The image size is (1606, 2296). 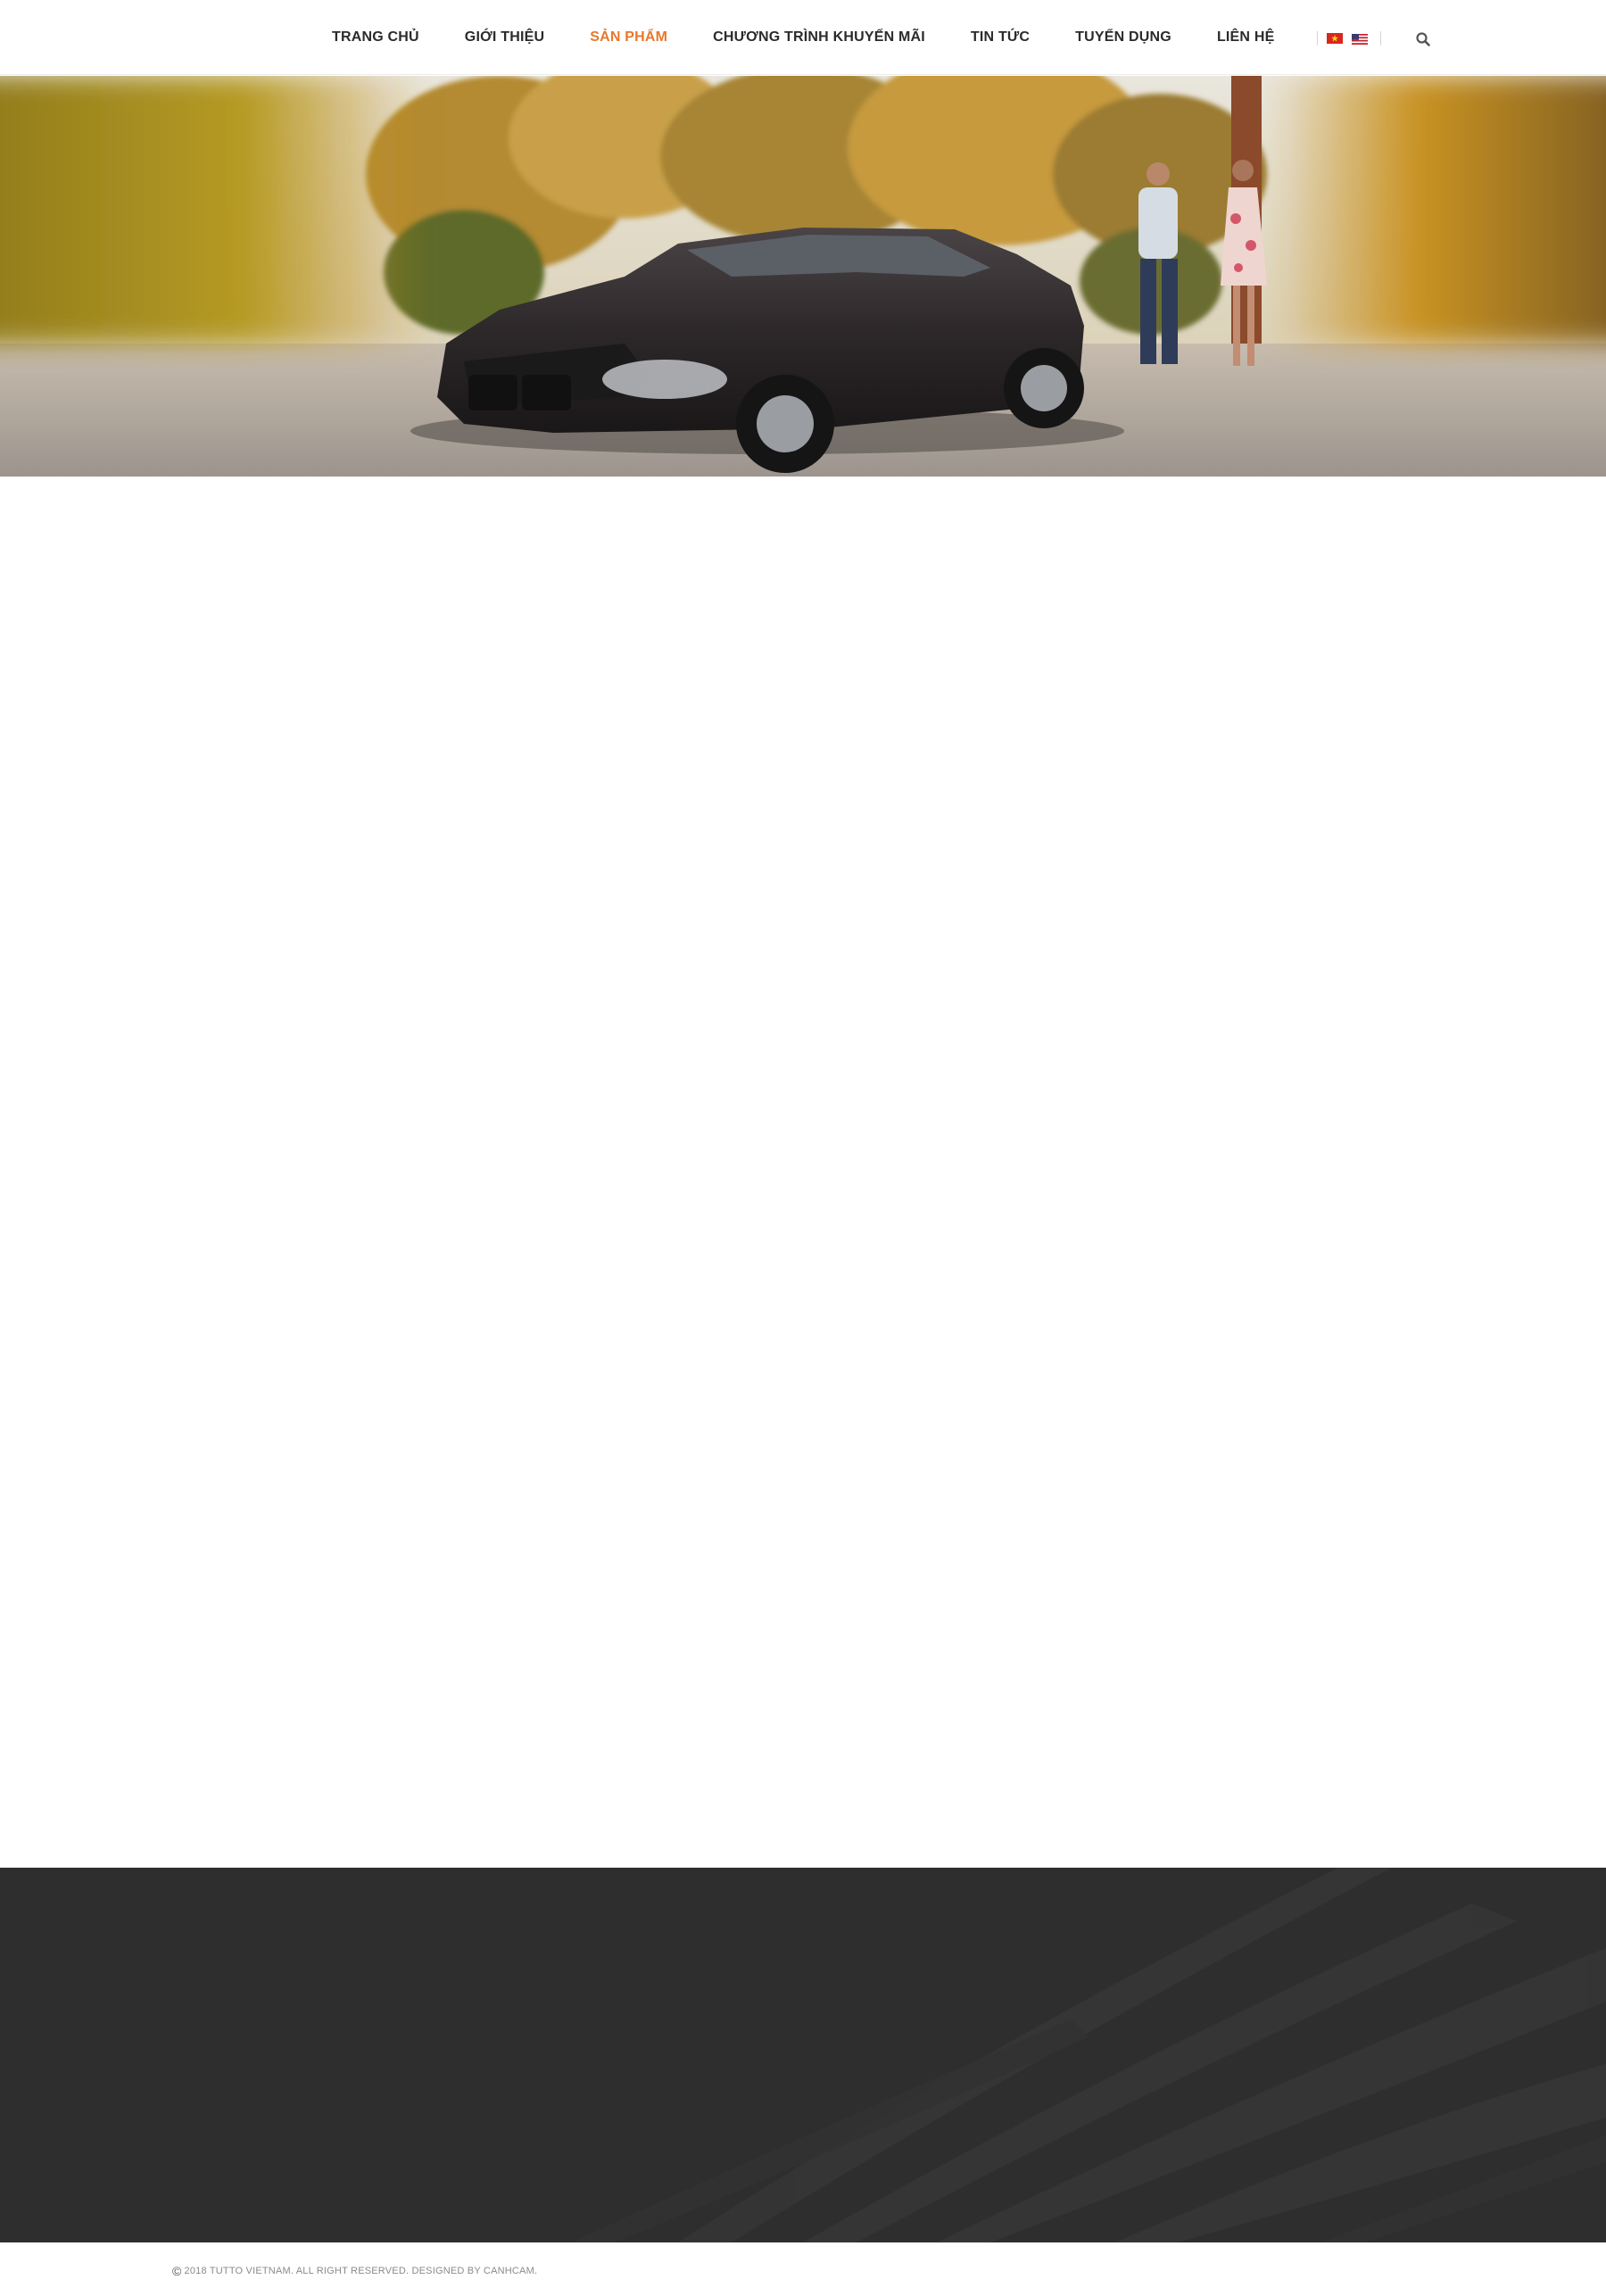 I want to click on copyright-icon: ©, so click(x=177, y=2271).